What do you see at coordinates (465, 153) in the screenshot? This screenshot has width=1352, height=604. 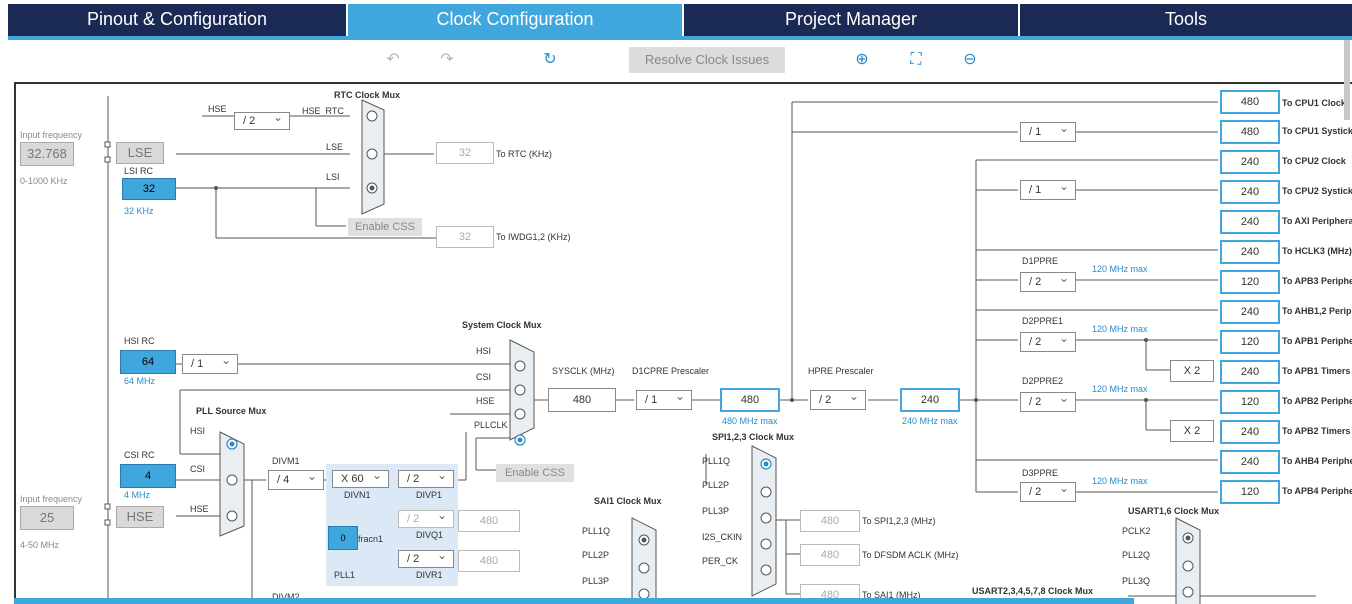 I see `rtc-output-value: 32` at bounding box center [465, 153].